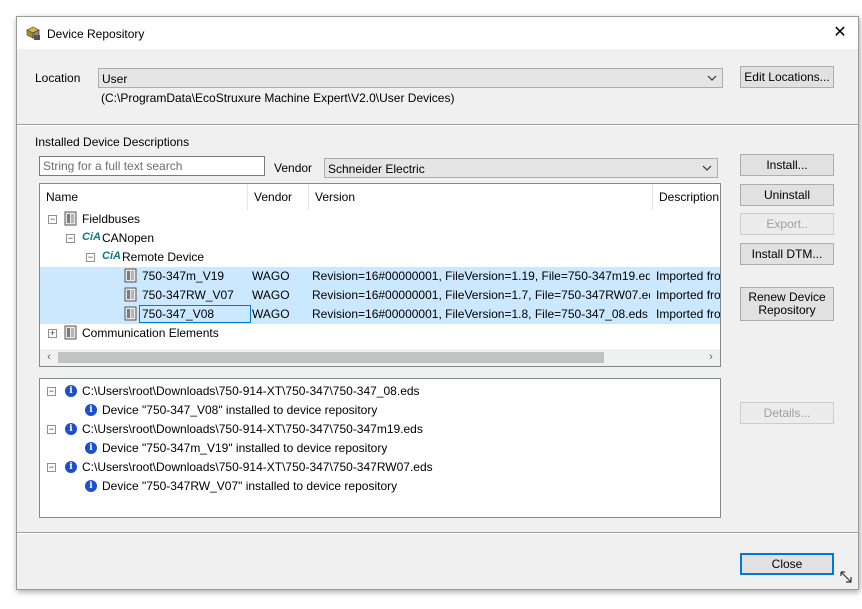 The image size is (862, 609). I want to click on export-button: Export.., so click(787, 224).